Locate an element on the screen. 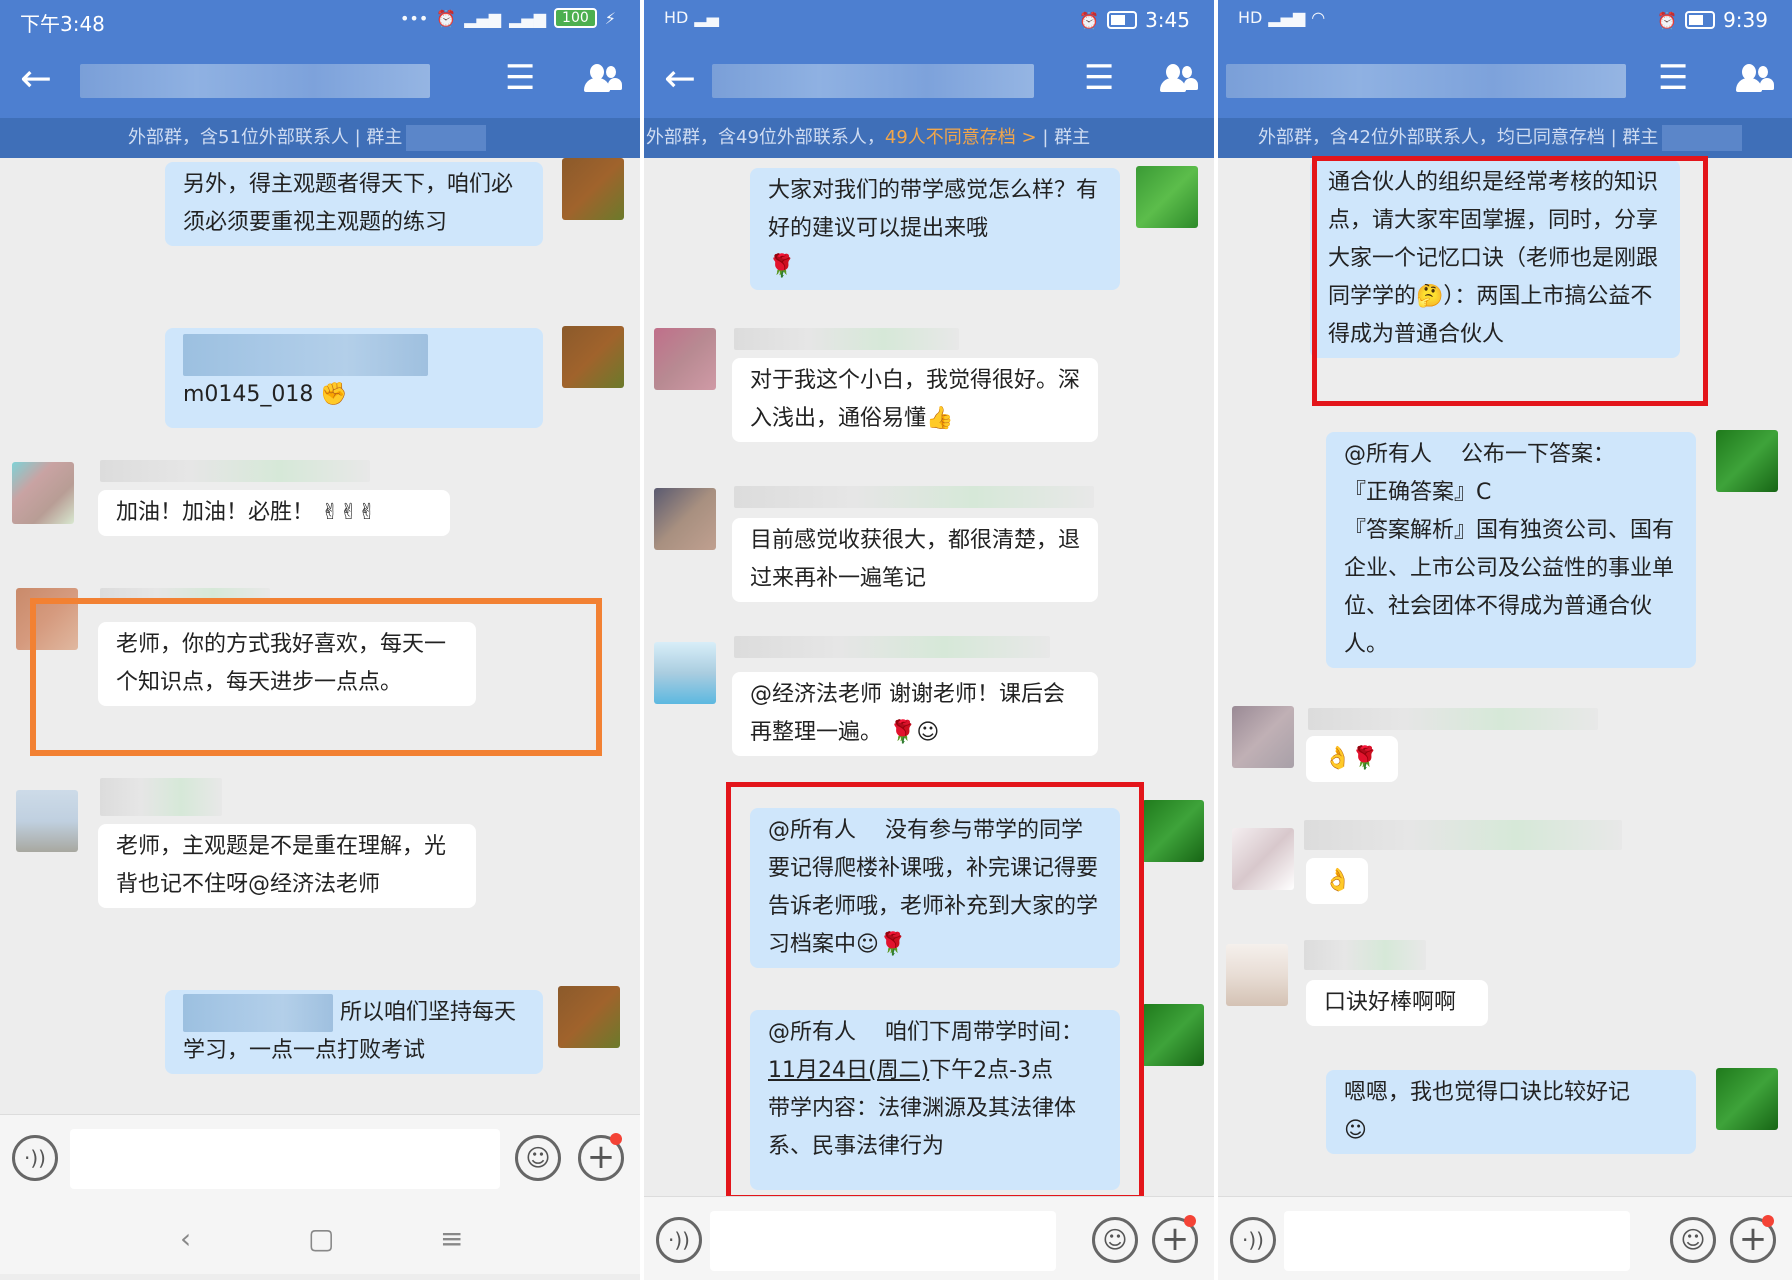  message-bubble: 加油！加油！必胜！ ✌✌✌ is located at coordinates (274, 513).